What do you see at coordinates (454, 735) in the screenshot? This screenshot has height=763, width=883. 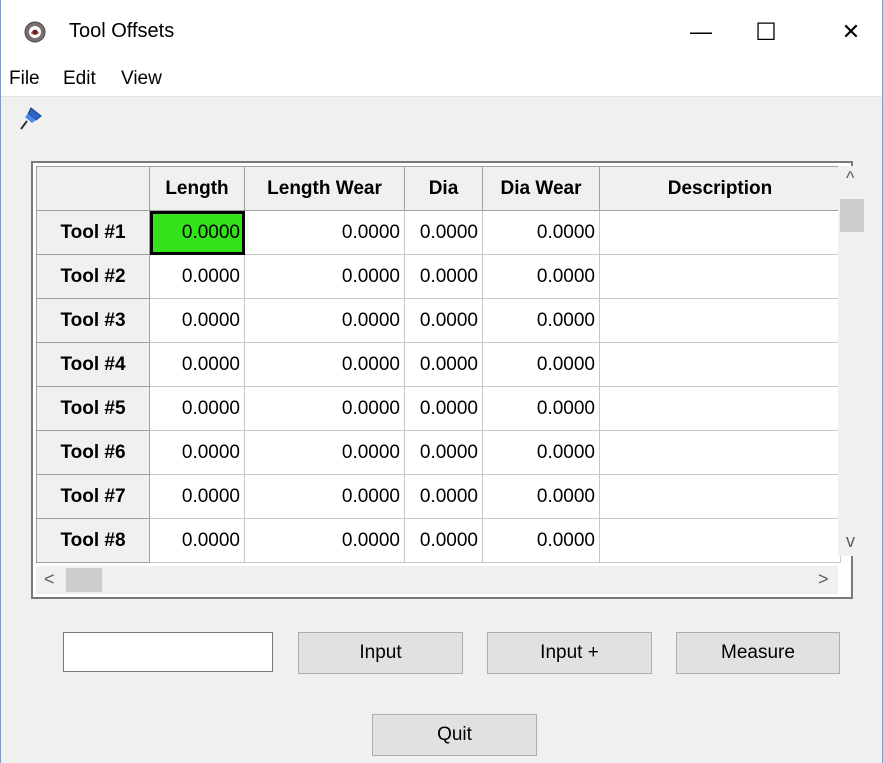 I see `quit-button: Quit` at bounding box center [454, 735].